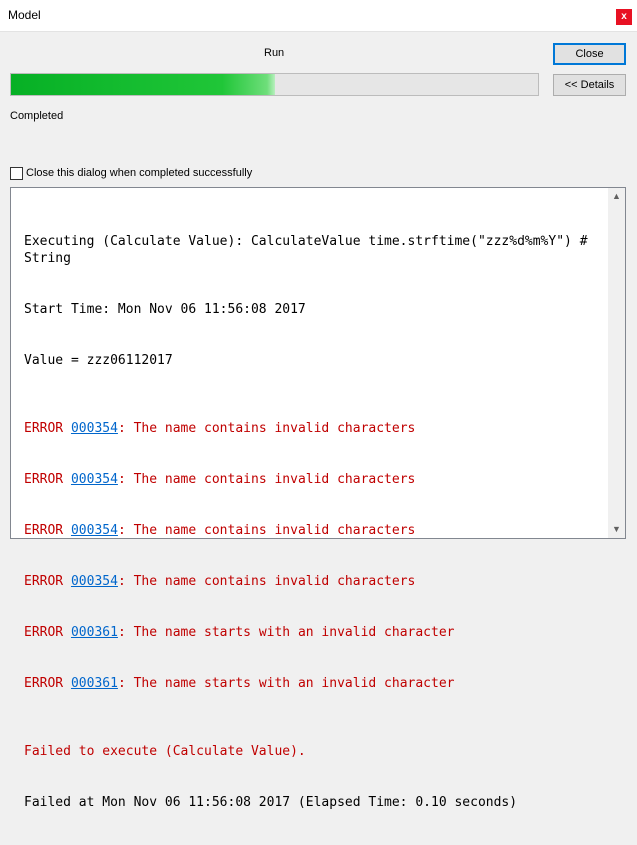 This screenshot has height=845, width=637. I want to click on close-on-complete-checkbox, so click(16, 173).